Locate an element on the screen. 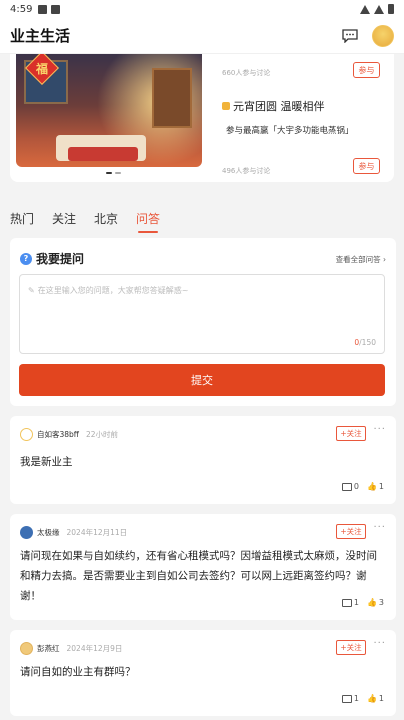 The image size is (404, 720). question-input: ✎ 在这里输入您的问题，大家帮您答疑解惑~ 0/150 is located at coordinates (202, 314).